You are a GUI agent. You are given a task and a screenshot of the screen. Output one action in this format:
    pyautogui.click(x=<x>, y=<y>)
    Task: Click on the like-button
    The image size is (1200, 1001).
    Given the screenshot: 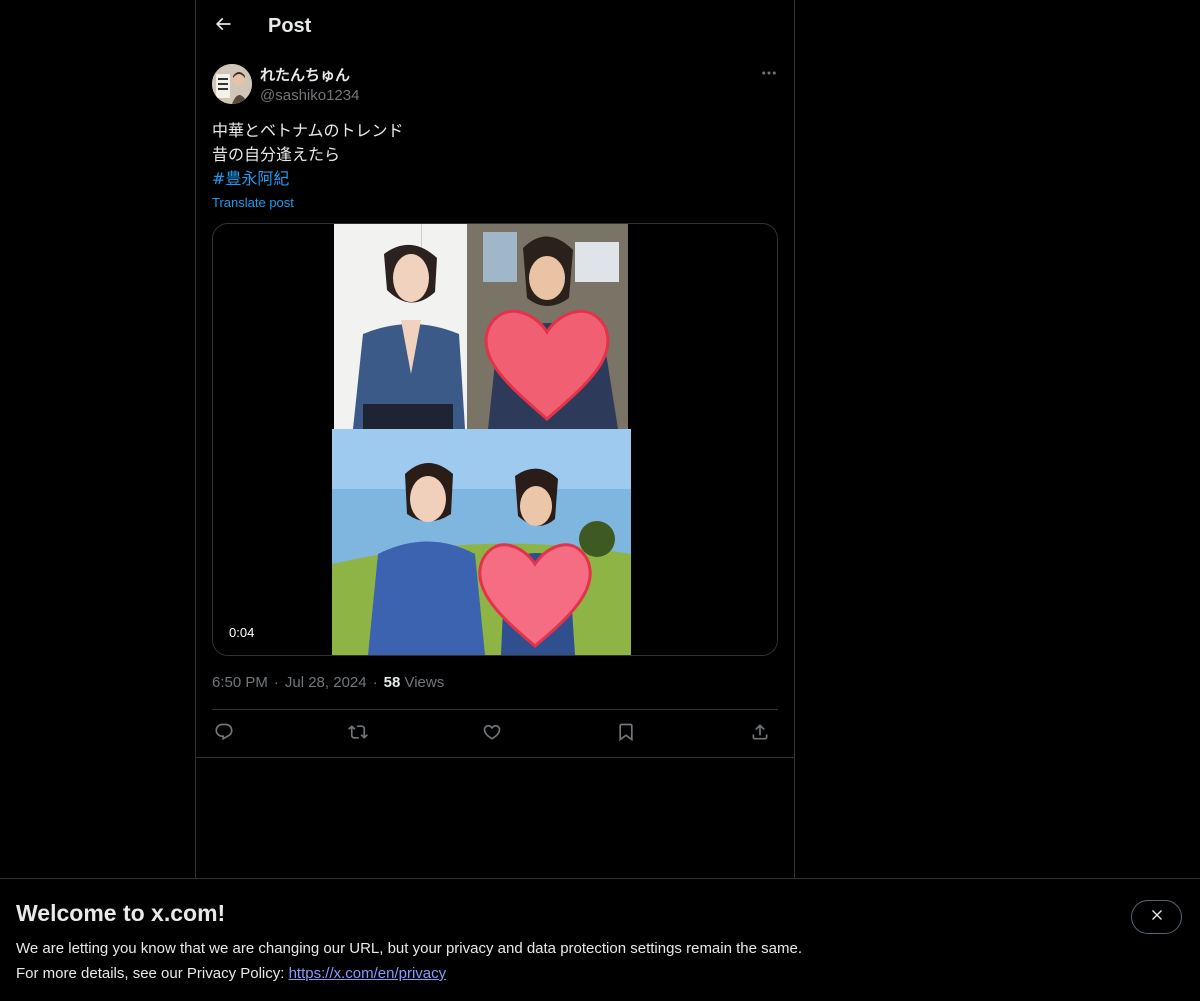 What is the action you would take?
    pyautogui.click(x=492, y=734)
    